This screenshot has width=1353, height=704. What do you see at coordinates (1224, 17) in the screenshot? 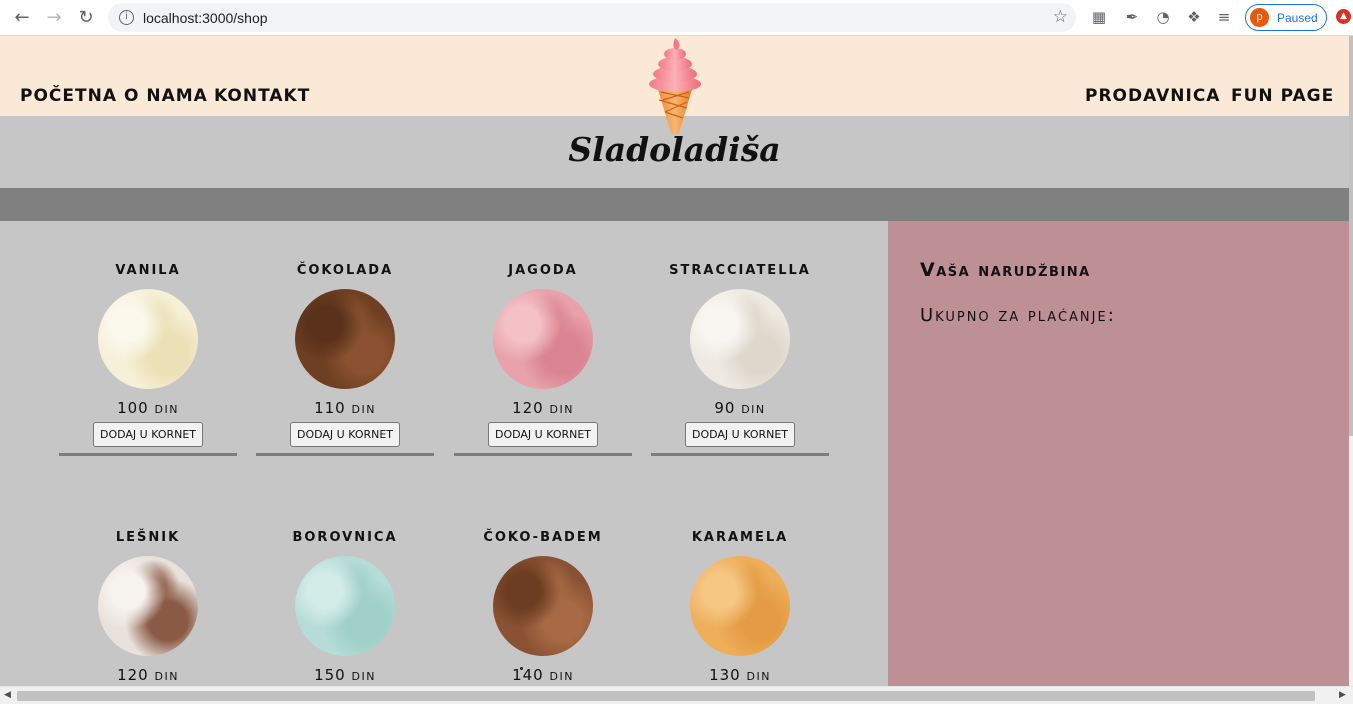
I see `media-control-icon: ≡` at bounding box center [1224, 17].